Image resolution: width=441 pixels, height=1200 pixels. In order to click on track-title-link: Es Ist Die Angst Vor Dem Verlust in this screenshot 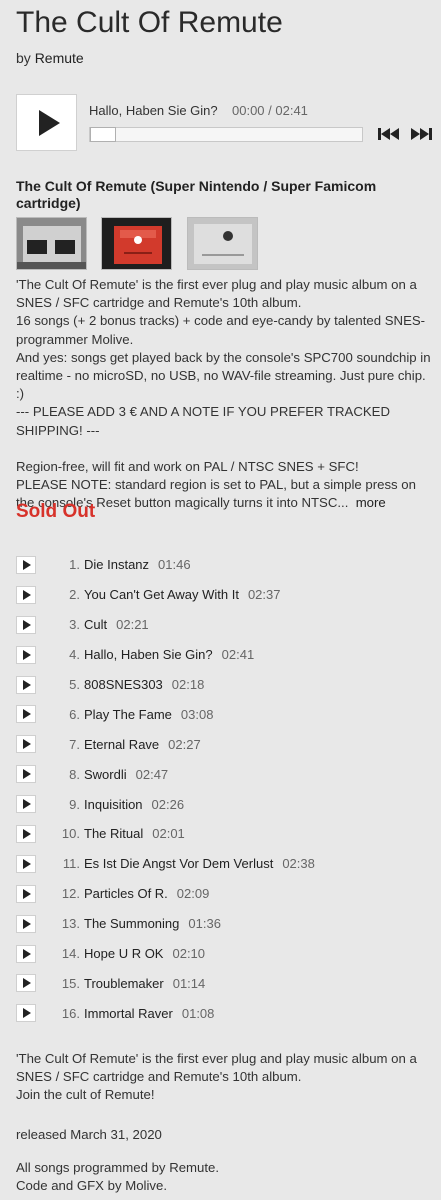, I will do `click(178, 863)`.